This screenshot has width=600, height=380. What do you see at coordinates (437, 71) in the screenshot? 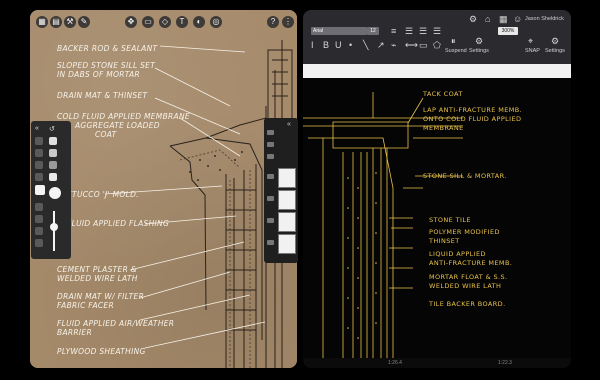
I see `horizontal-ruler` at bounding box center [437, 71].